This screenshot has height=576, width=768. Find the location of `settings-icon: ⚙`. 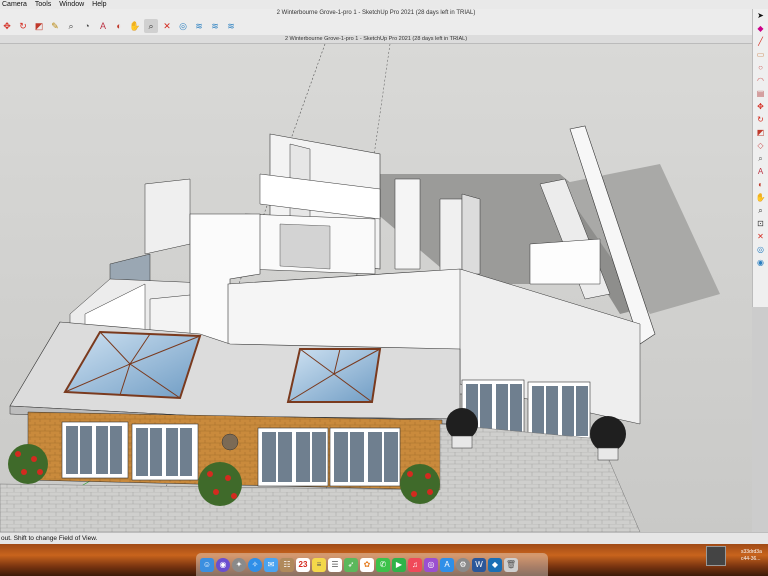

settings-icon: ⚙ is located at coordinates (463, 564).